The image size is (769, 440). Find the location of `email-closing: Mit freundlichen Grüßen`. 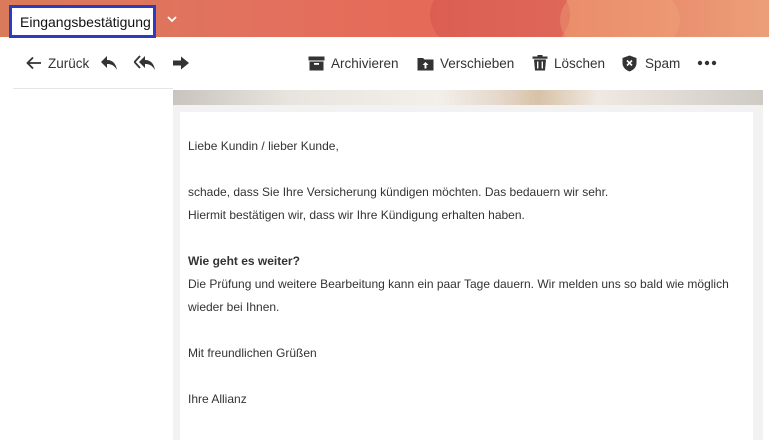

email-closing: Mit freundlichen Grüßen is located at coordinates (252, 353).